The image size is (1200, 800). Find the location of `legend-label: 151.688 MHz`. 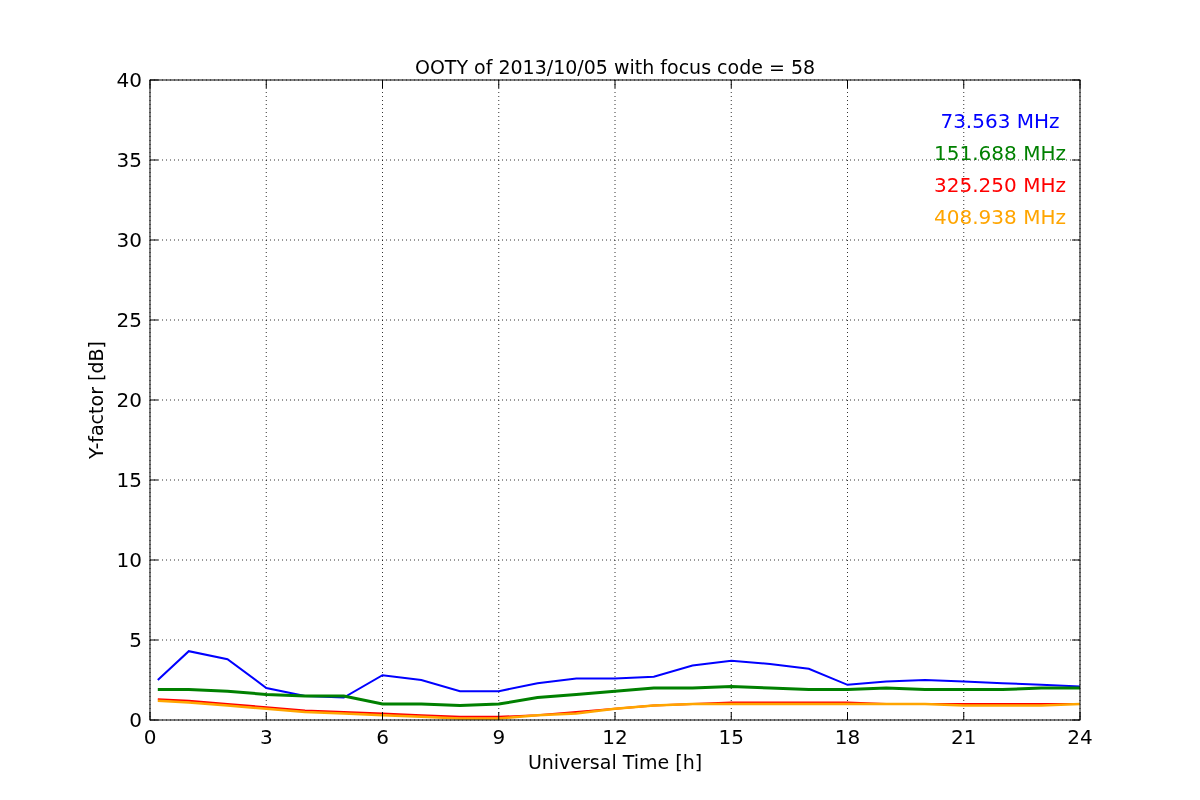

legend-label: 151.688 MHz is located at coordinates (1000, 153).